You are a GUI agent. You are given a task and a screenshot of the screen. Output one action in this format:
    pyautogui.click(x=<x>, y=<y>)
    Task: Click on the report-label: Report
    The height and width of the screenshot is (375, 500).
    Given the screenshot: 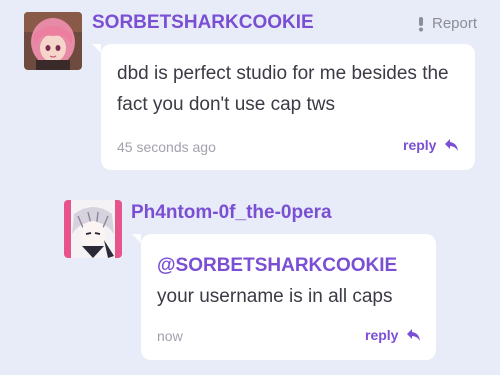 What is the action you would take?
    pyautogui.click(x=455, y=23)
    